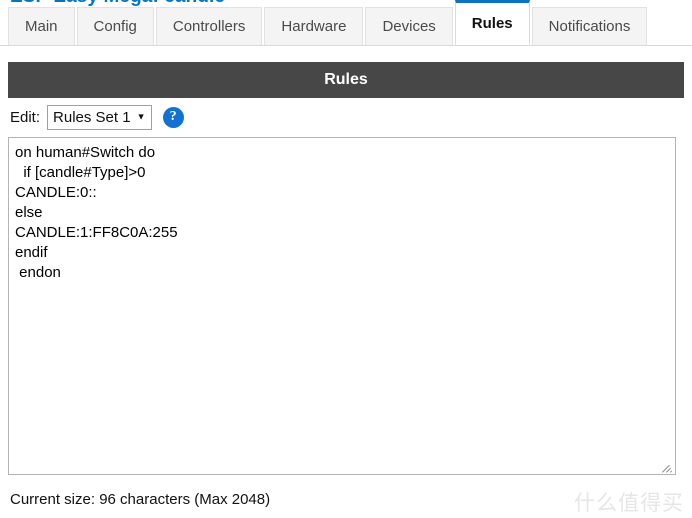 The height and width of the screenshot is (518, 692). I want to click on rules-set-select-value: Rules Set 1, so click(92, 117).